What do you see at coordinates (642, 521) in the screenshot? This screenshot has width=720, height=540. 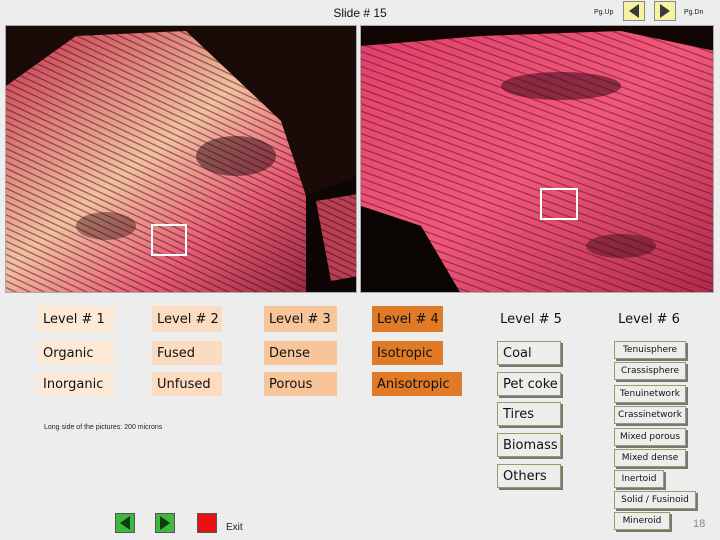 I see `level6-item-mineroid: Mineroid` at bounding box center [642, 521].